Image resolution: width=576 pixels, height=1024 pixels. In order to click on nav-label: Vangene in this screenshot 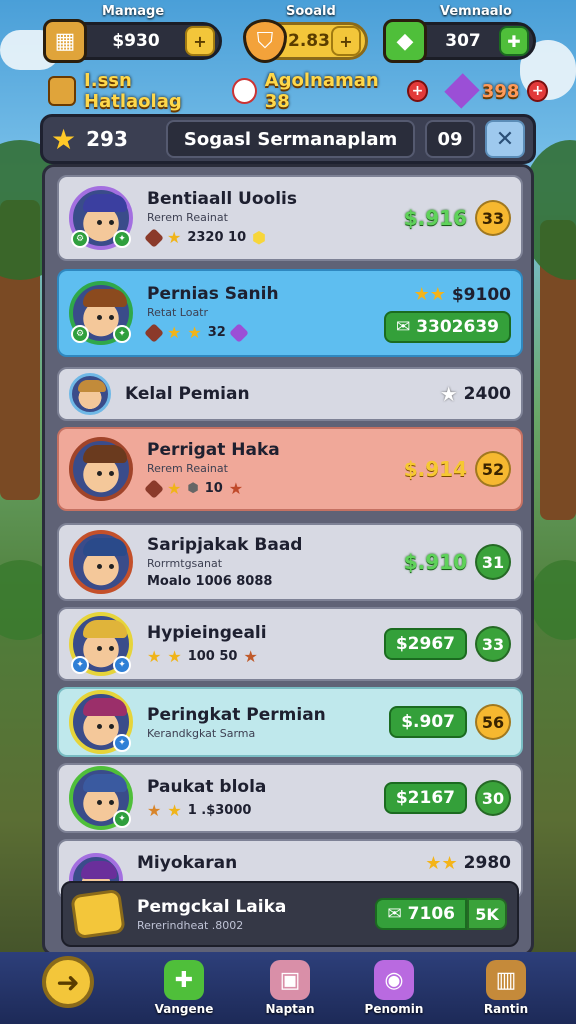, I will do `click(184, 1009)`.